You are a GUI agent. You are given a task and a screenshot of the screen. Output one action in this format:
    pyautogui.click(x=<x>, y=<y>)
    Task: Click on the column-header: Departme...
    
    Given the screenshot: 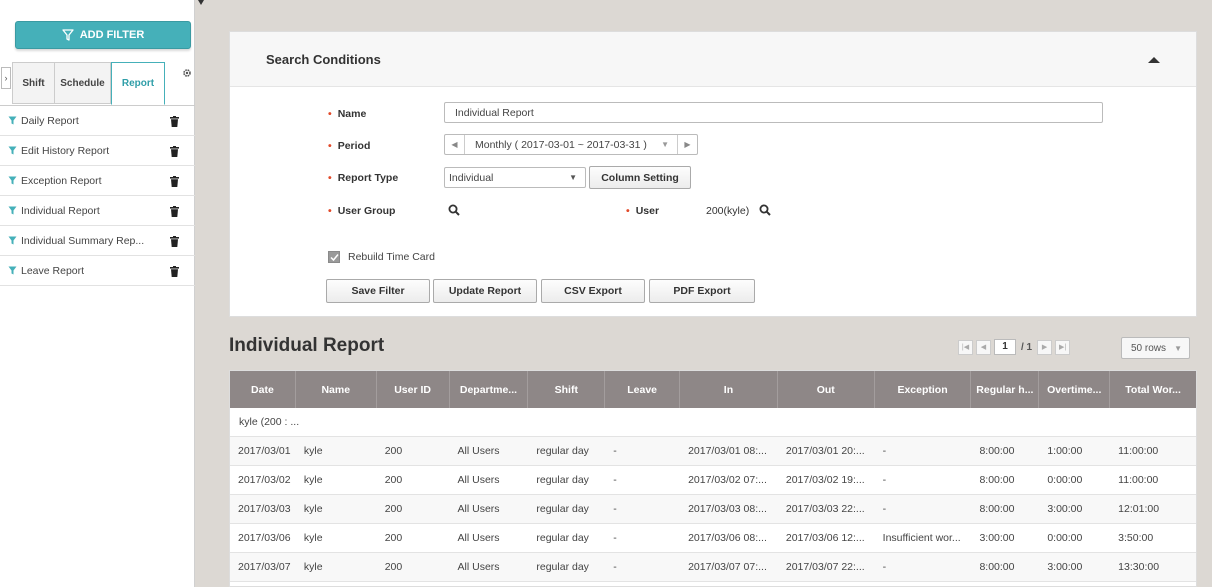 What is the action you would take?
    pyautogui.click(x=489, y=389)
    